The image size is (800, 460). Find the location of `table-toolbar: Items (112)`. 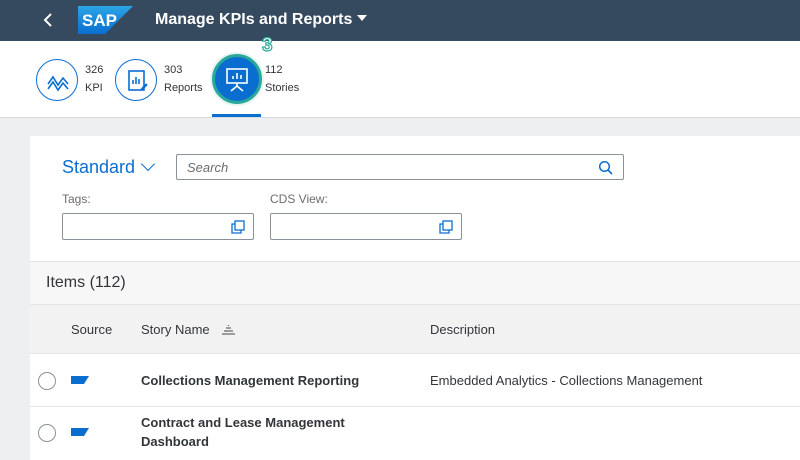

table-toolbar: Items (112) is located at coordinates (415, 282).